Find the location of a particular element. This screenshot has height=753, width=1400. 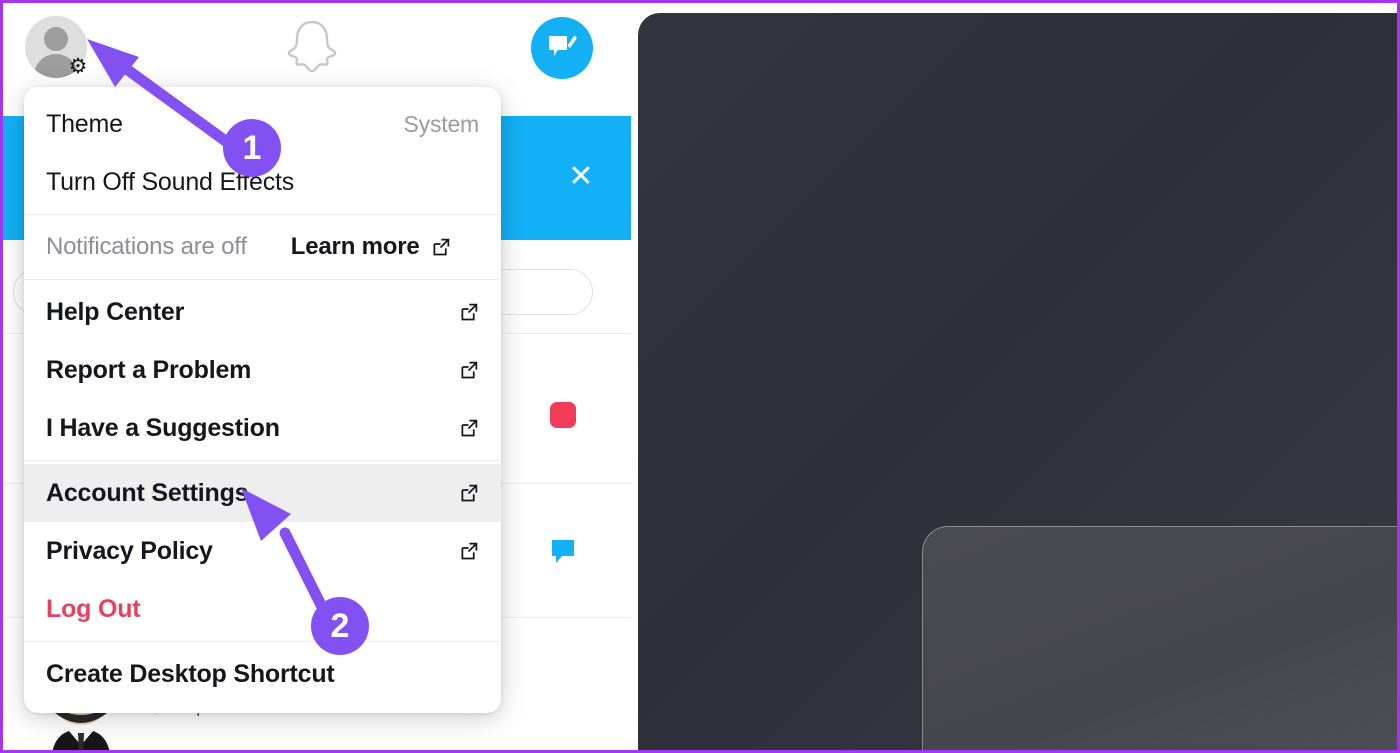

menu-item-report-a-problem: Report a Problem is located at coordinates (262, 370).